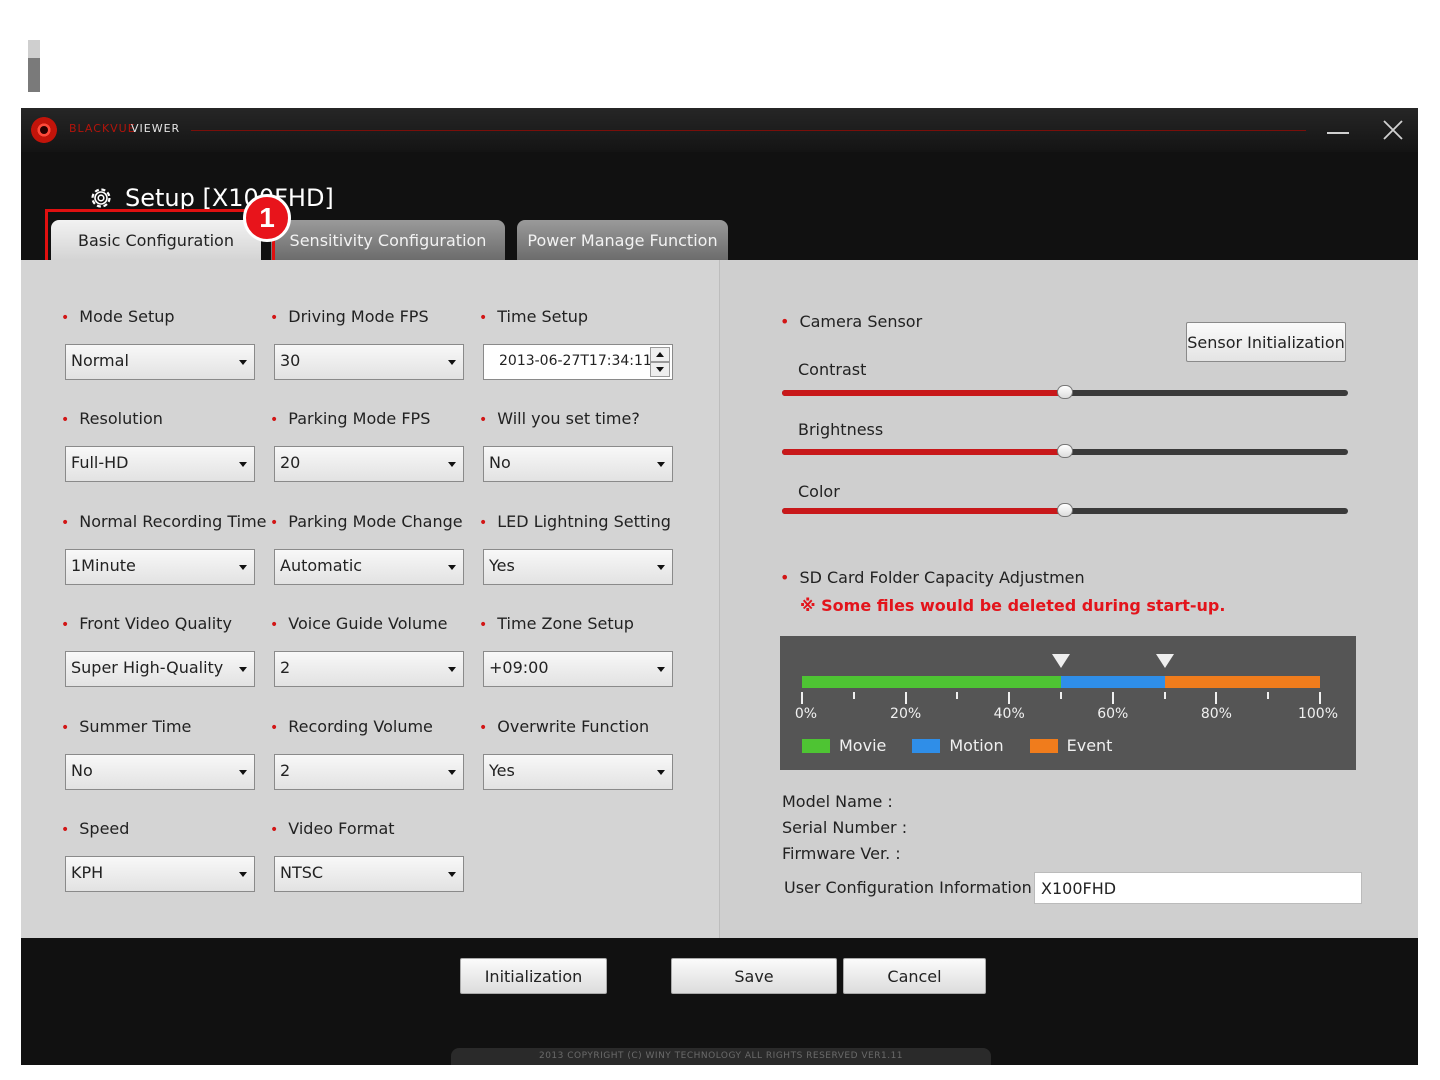 This screenshot has height=1080, width=1440. Describe the element at coordinates (160, 650) in the screenshot. I see `front-quality-field: Front Video Quality Super High-Quality` at that location.